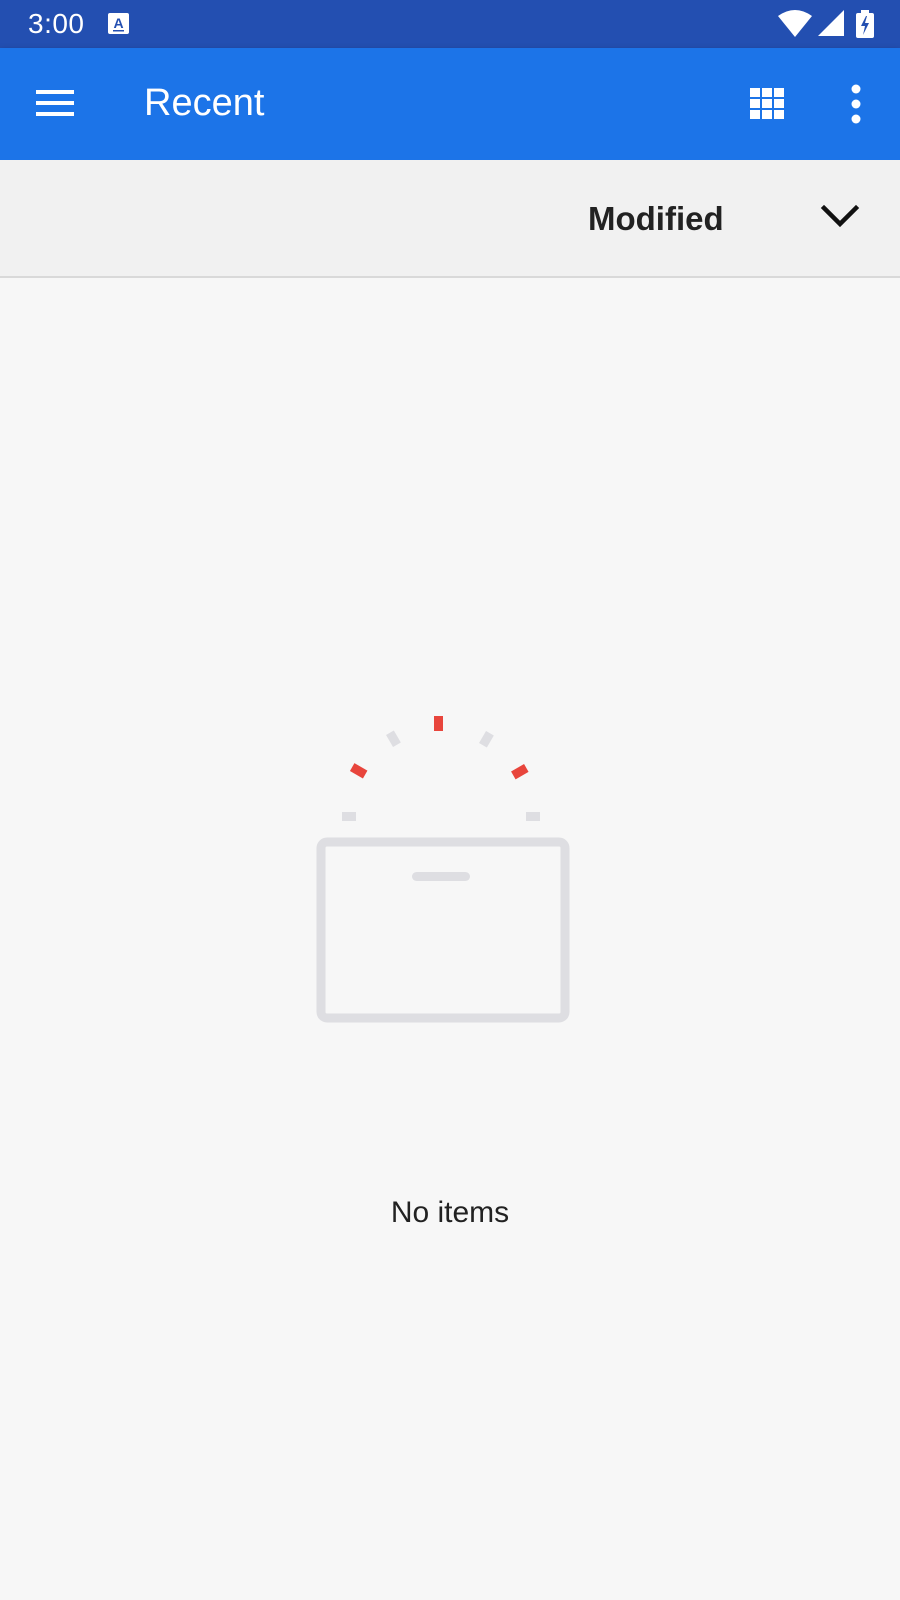 This screenshot has width=900, height=1600. What do you see at coordinates (450, 104) in the screenshot?
I see `app-bar: Recent` at bounding box center [450, 104].